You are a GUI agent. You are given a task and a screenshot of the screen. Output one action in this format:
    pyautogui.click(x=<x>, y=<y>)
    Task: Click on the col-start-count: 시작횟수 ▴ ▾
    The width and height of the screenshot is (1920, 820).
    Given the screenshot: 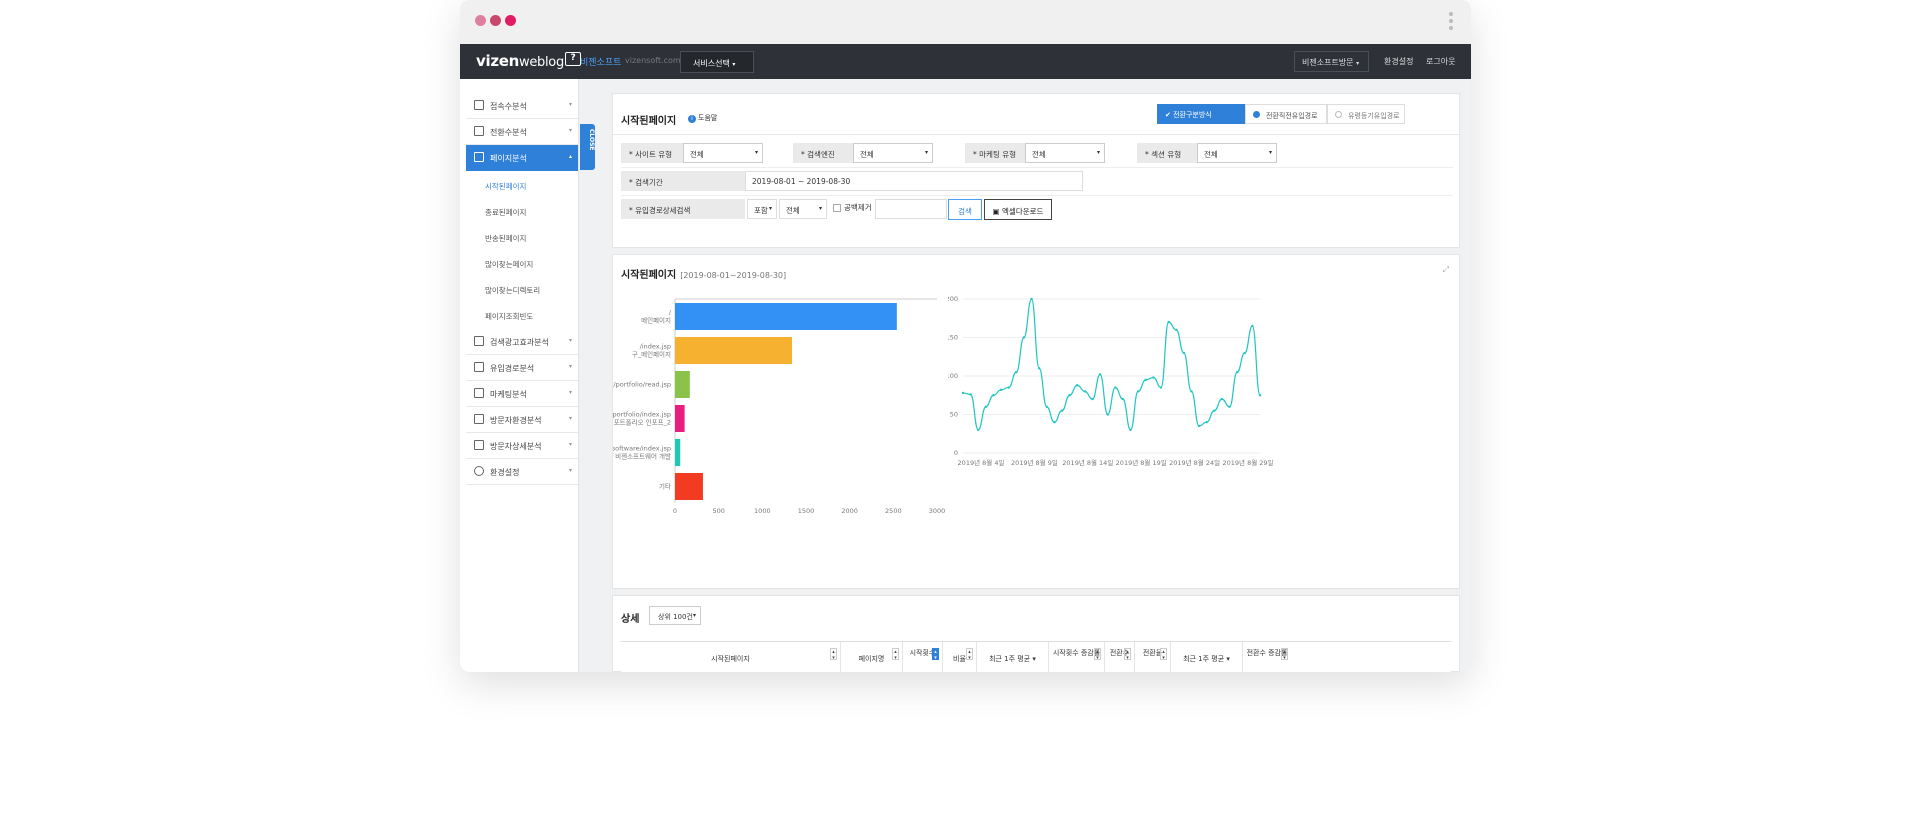 What is the action you would take?
    pyautogui.click(x=923, y=657)
    